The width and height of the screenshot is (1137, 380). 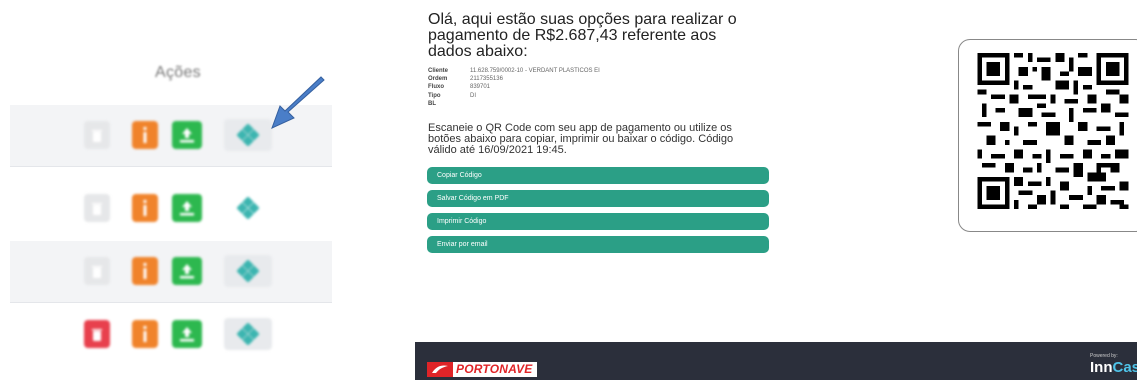 I want to click on vendor-name-a: Inn, so click(x=1101, y=367).